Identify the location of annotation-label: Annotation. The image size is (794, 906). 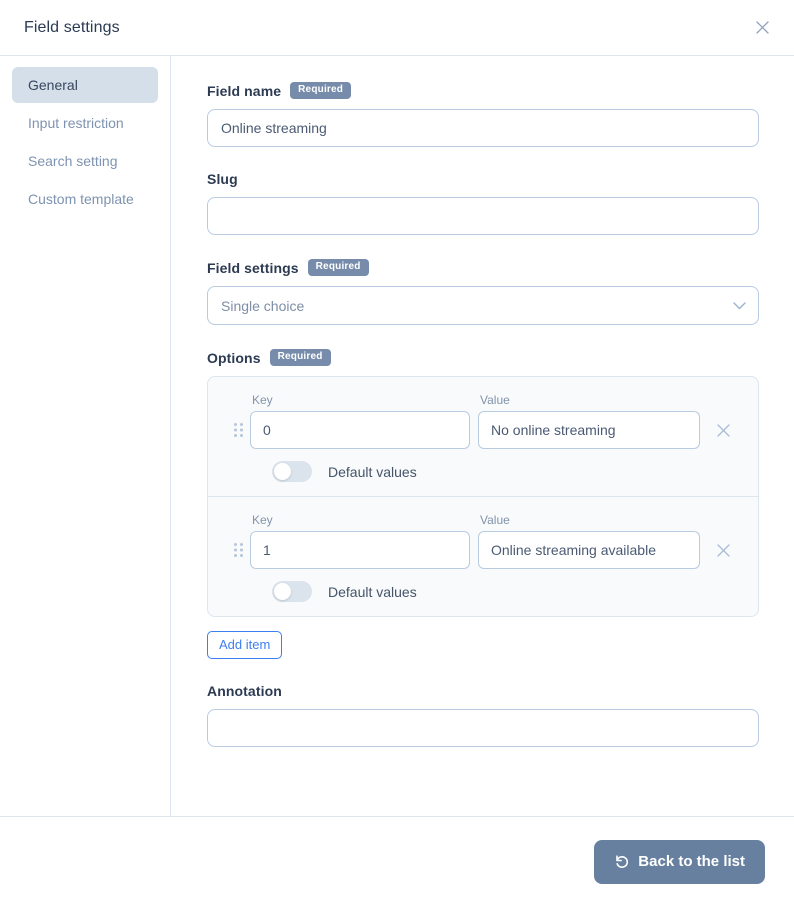
(244, 691).